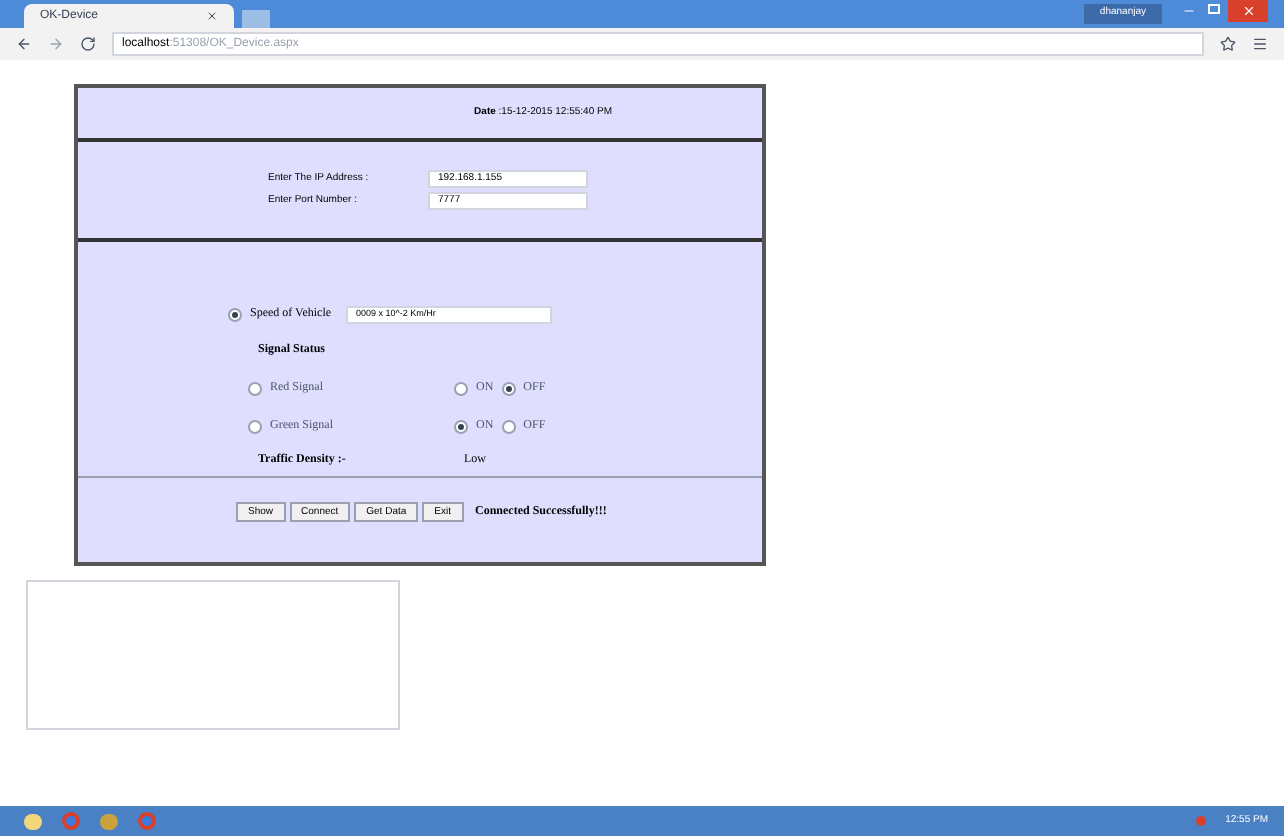  Describe the element at coordinates (213, 655) in the screenshot. I see `text-area` at that location.